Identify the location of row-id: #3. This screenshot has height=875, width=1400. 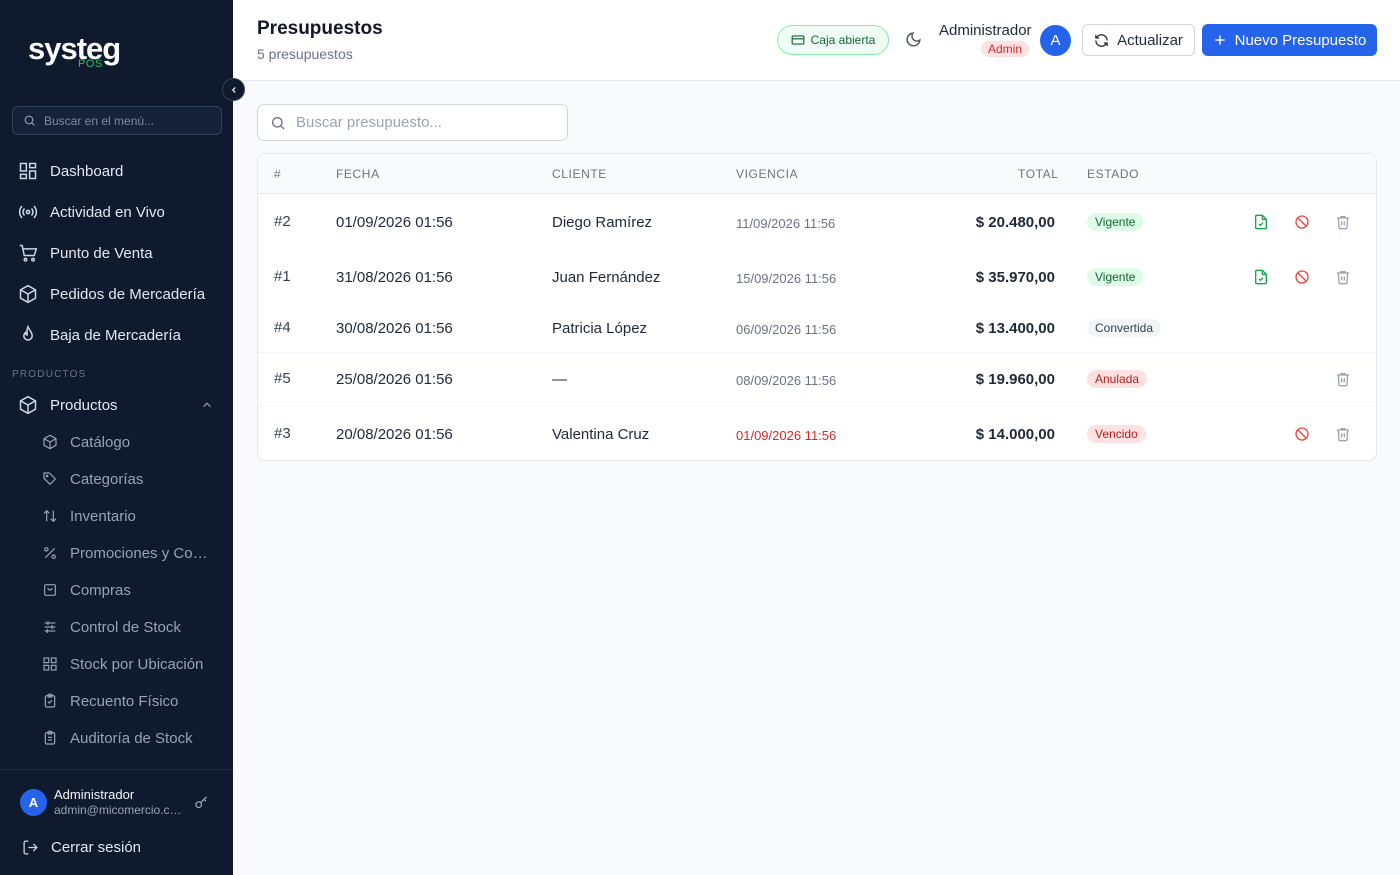
(282, 433).